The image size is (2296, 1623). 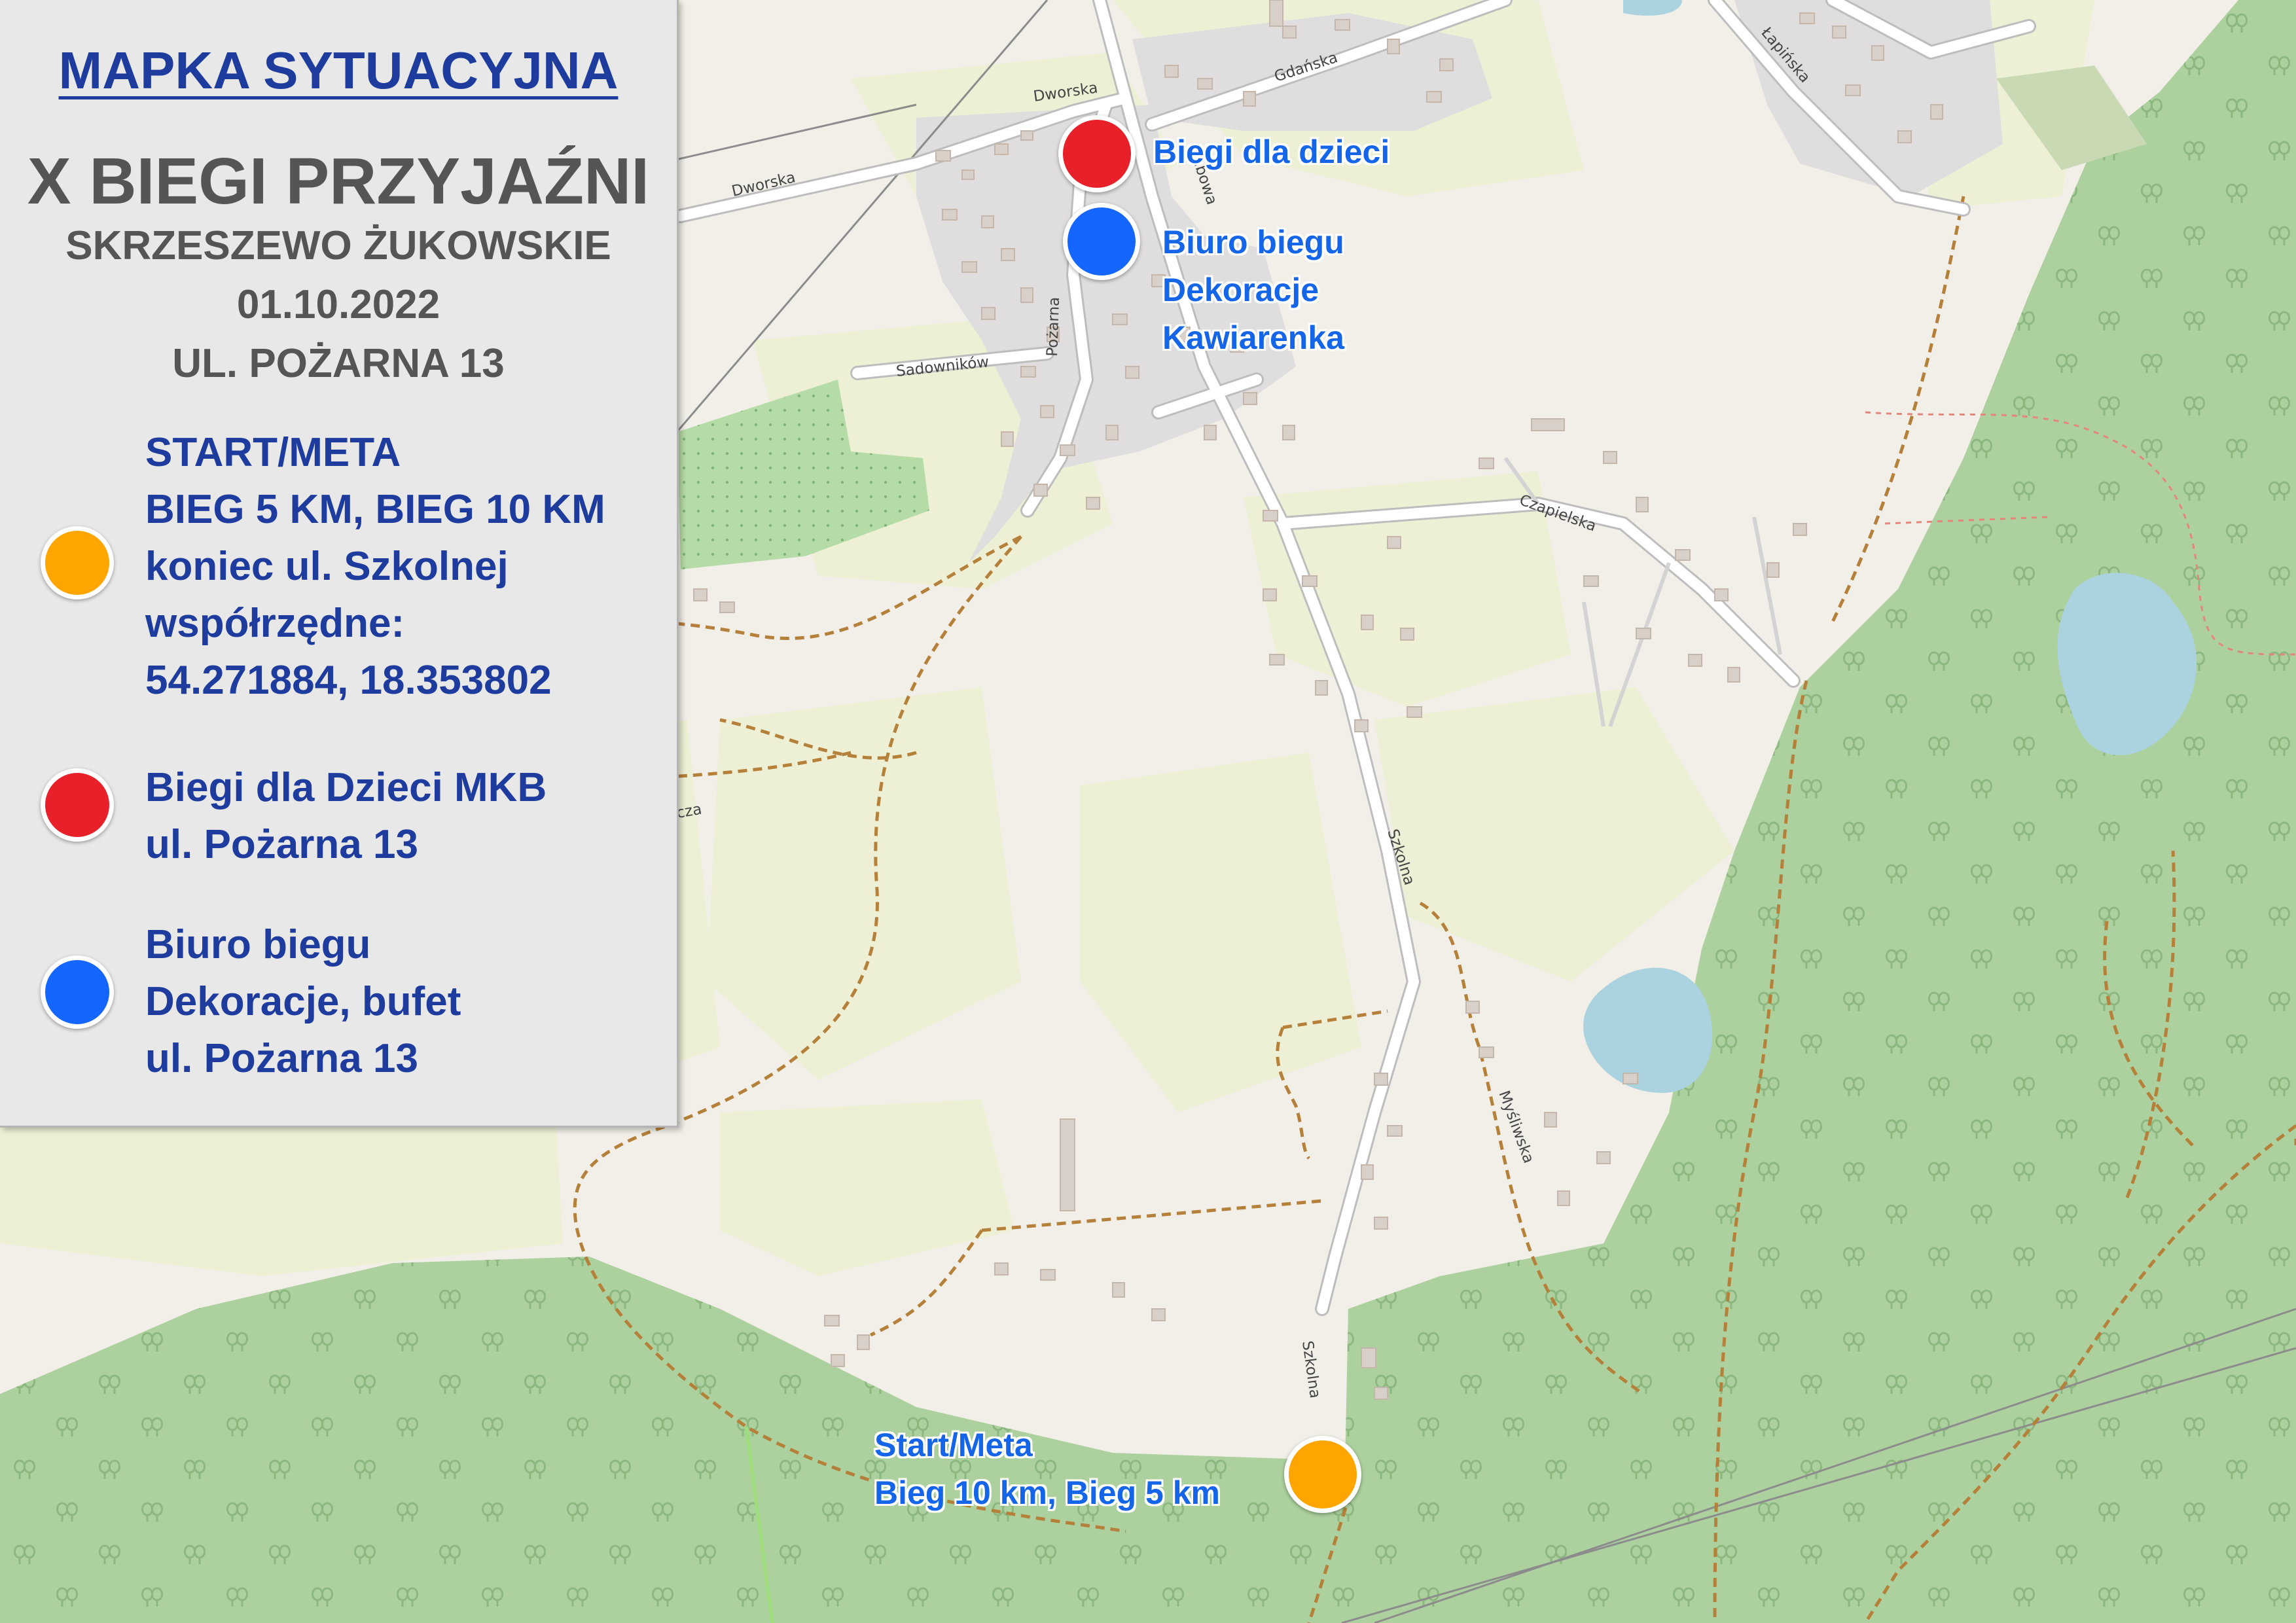 I want to click on legend-item-line: Dekoracje, bufet, so click(x=303, y=1001).